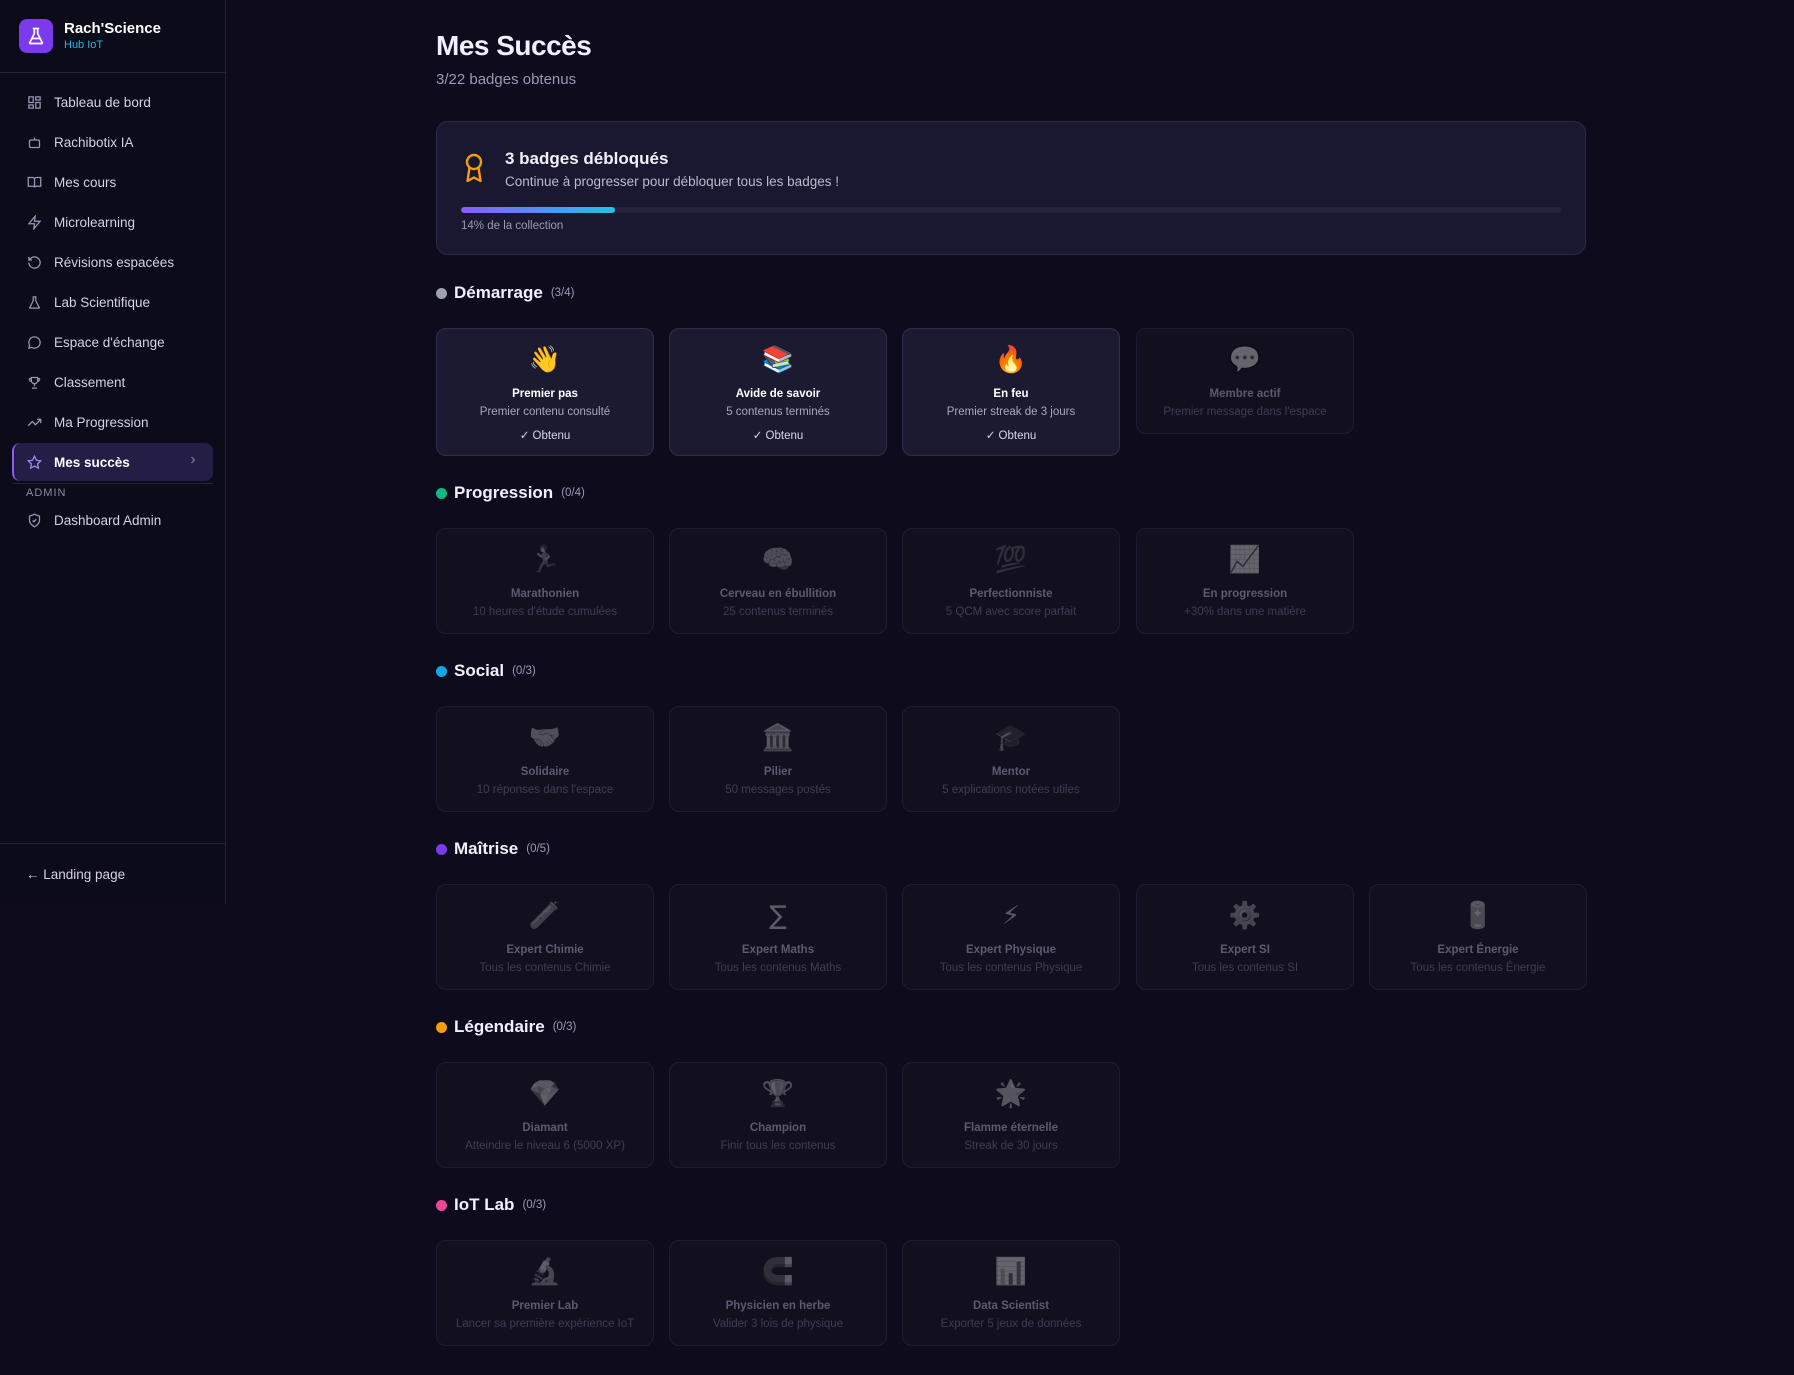  Describe the element at coordinates (1011, 759) in the screenshot. I see `badge-card: 🎓 Mentor 5 explications notées utiles` at that location.